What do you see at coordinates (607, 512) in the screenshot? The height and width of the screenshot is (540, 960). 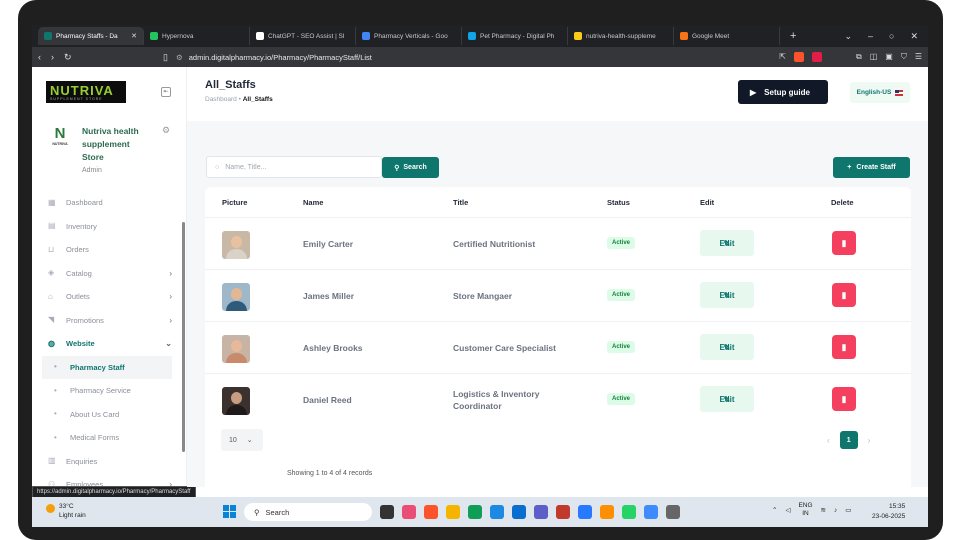 I see `vlc-icon` at bounding box center [607, 512].